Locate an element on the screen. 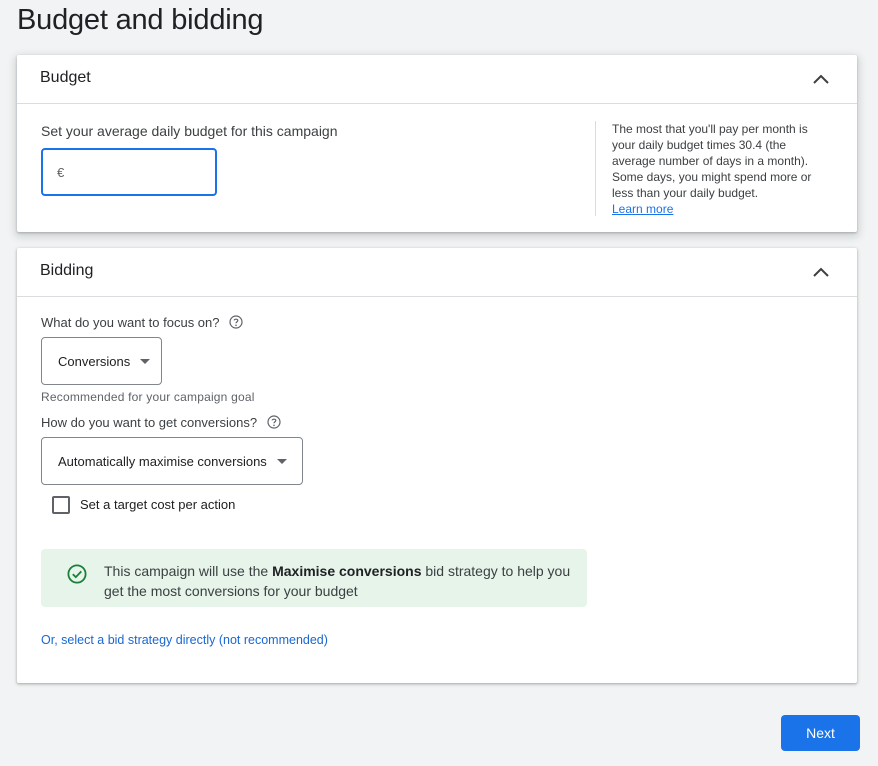 The width and height of the screenshot is (878, 766). conversion-method-dropdown: Automatically maximise conversions is located at coordinates (172, 461).